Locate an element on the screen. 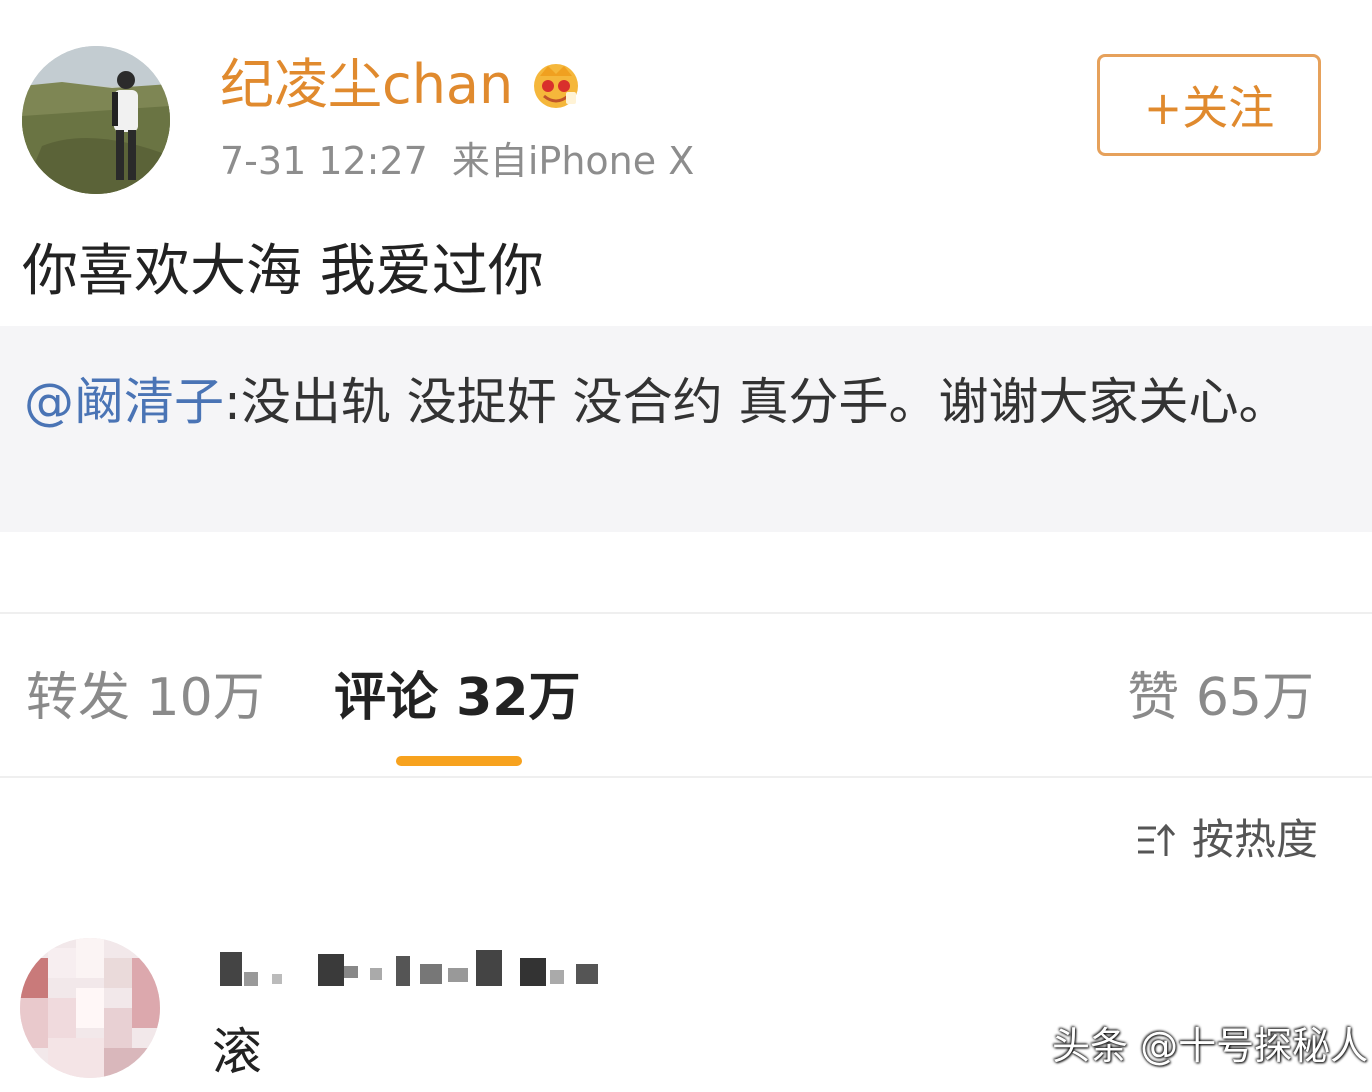 The width and height of the screenshot is (1372, 1092). author-name: 纪凌尘chan is located at coordinates (366, 85).